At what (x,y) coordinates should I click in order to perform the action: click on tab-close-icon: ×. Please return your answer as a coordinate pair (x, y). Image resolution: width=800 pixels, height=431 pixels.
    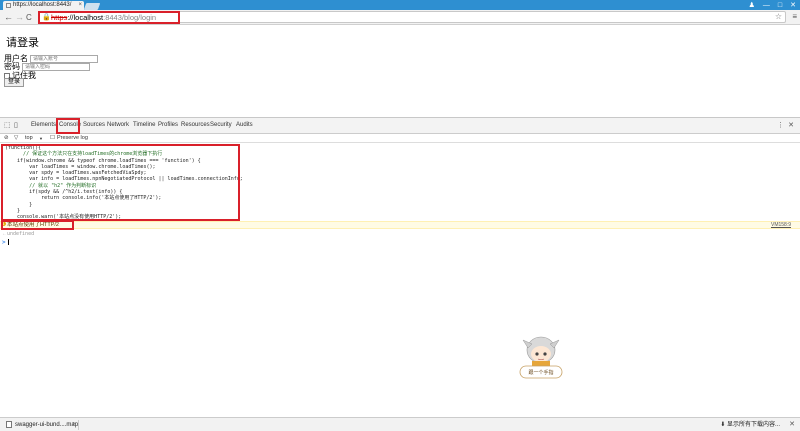
    Looking at the image, I should click on (80, 5).